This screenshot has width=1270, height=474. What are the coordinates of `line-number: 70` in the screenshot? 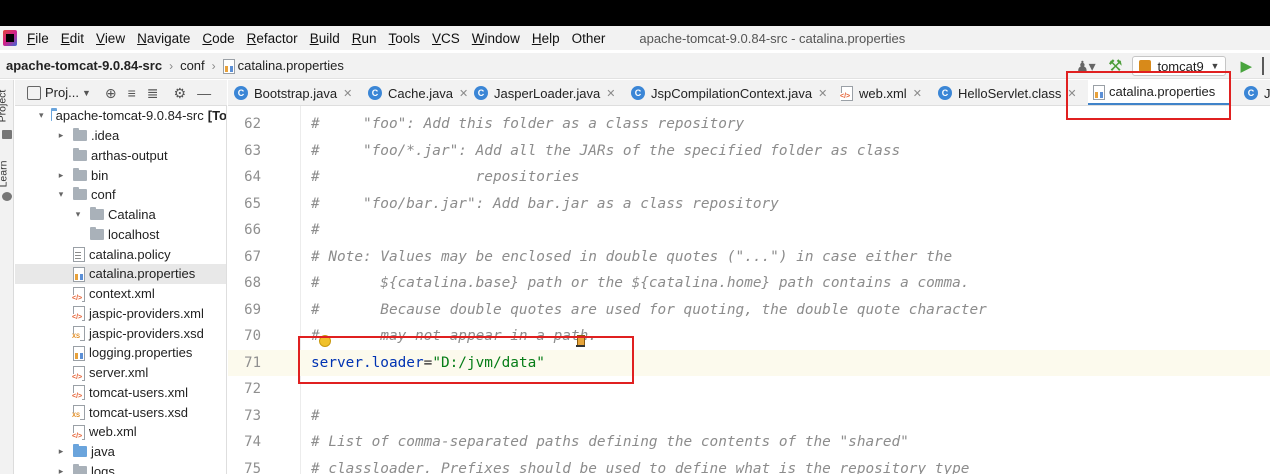 It's located at (252, 336).